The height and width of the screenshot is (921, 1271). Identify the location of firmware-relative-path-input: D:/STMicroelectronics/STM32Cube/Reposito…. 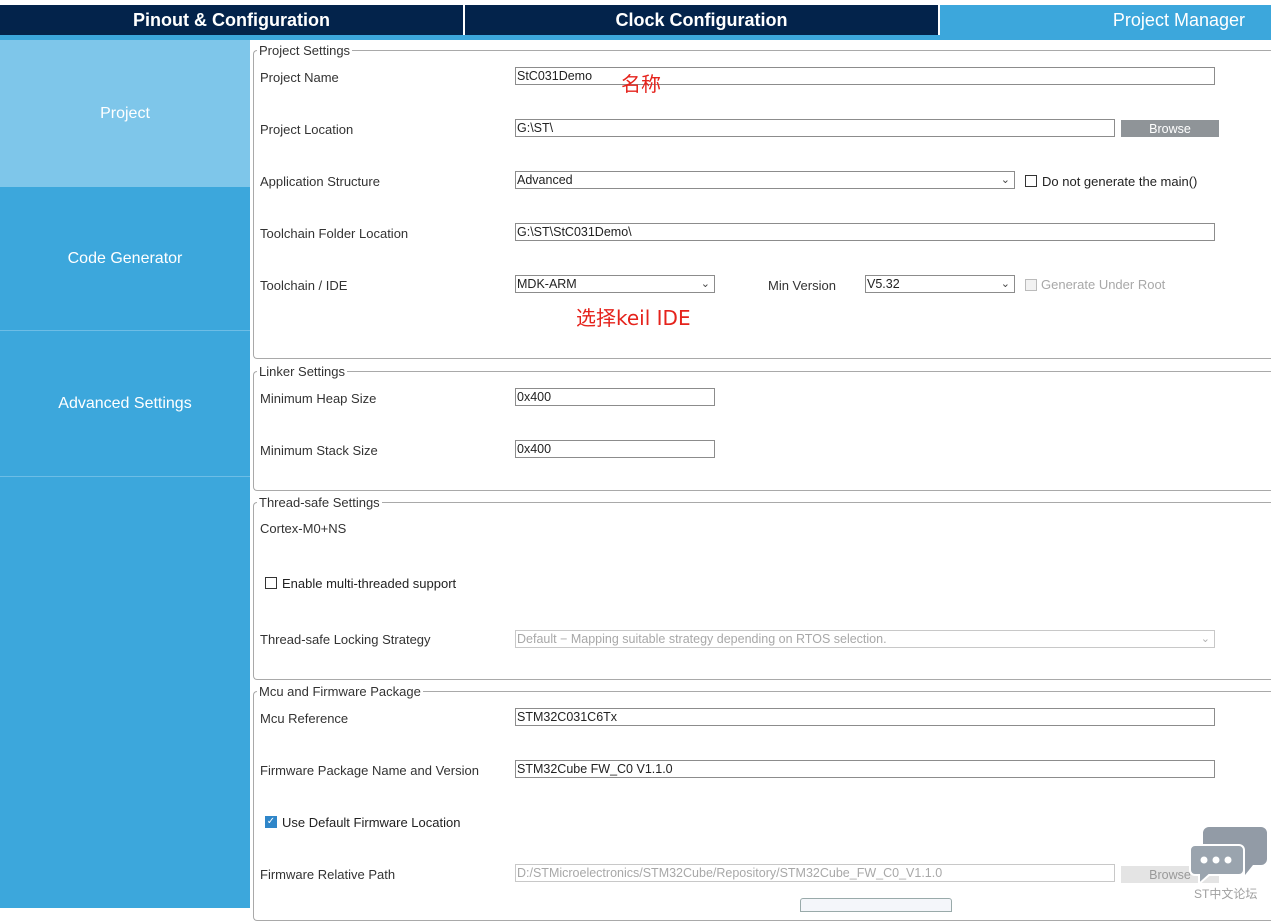
(815, 873).